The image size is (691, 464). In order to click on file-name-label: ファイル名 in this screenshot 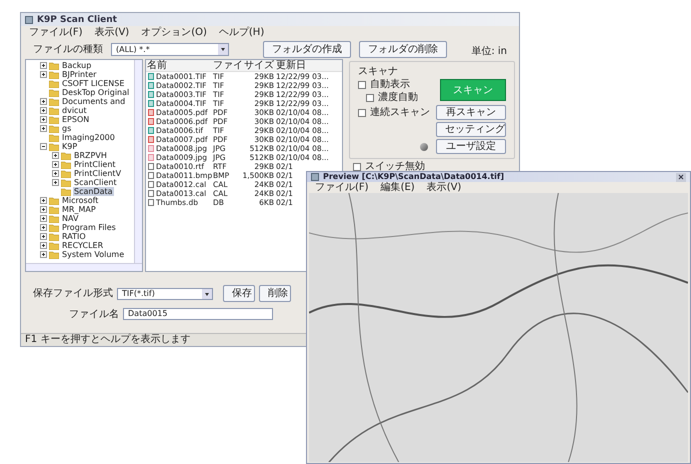, I will do `click(94, 314)`.